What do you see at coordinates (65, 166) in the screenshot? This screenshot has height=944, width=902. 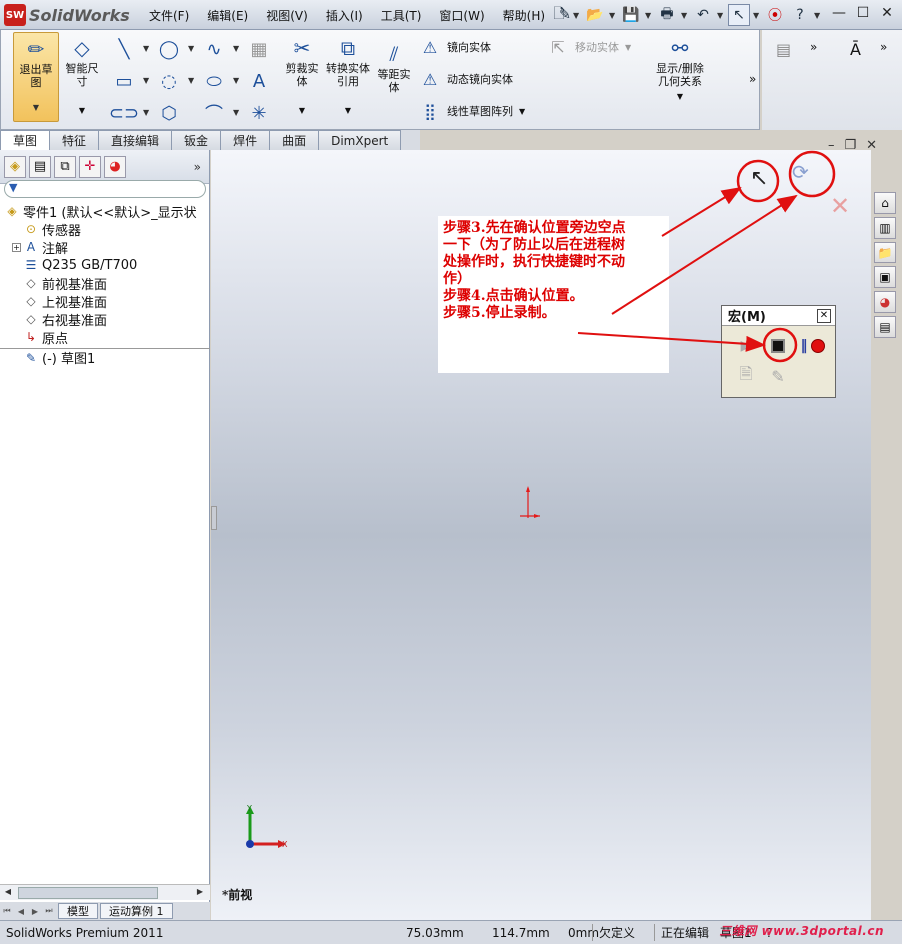 I see `configuration-manager-tab-icon: ⧉` at bounding box center [65, 166].